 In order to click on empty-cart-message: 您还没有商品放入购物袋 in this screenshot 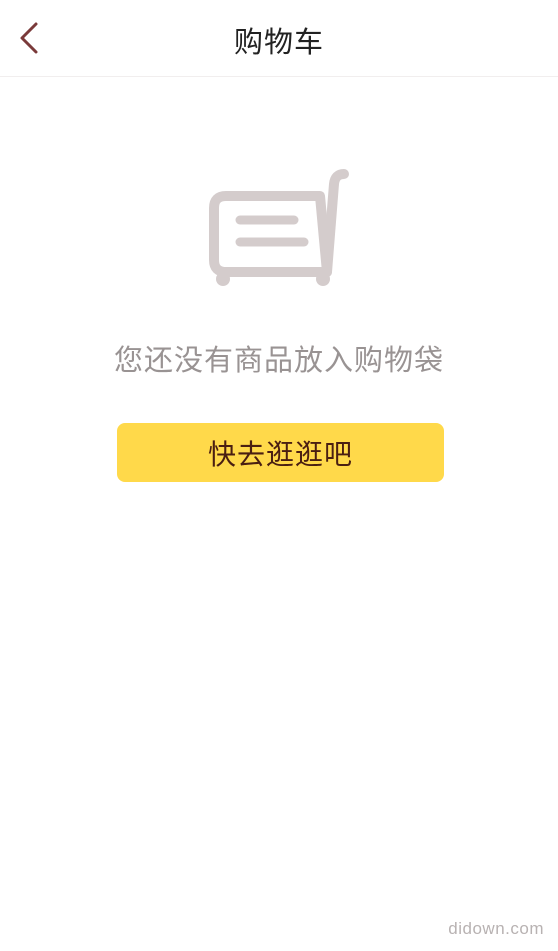, I will do `click(278, 360)`.